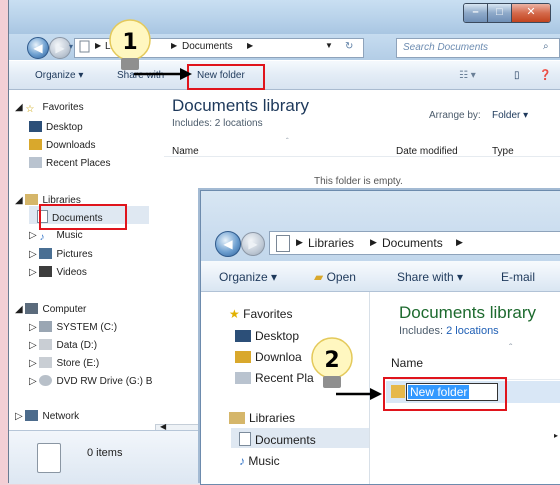  Describe the element at coordinates (38, 48) in the screenshot. I see `back-button: ◀` at that location.